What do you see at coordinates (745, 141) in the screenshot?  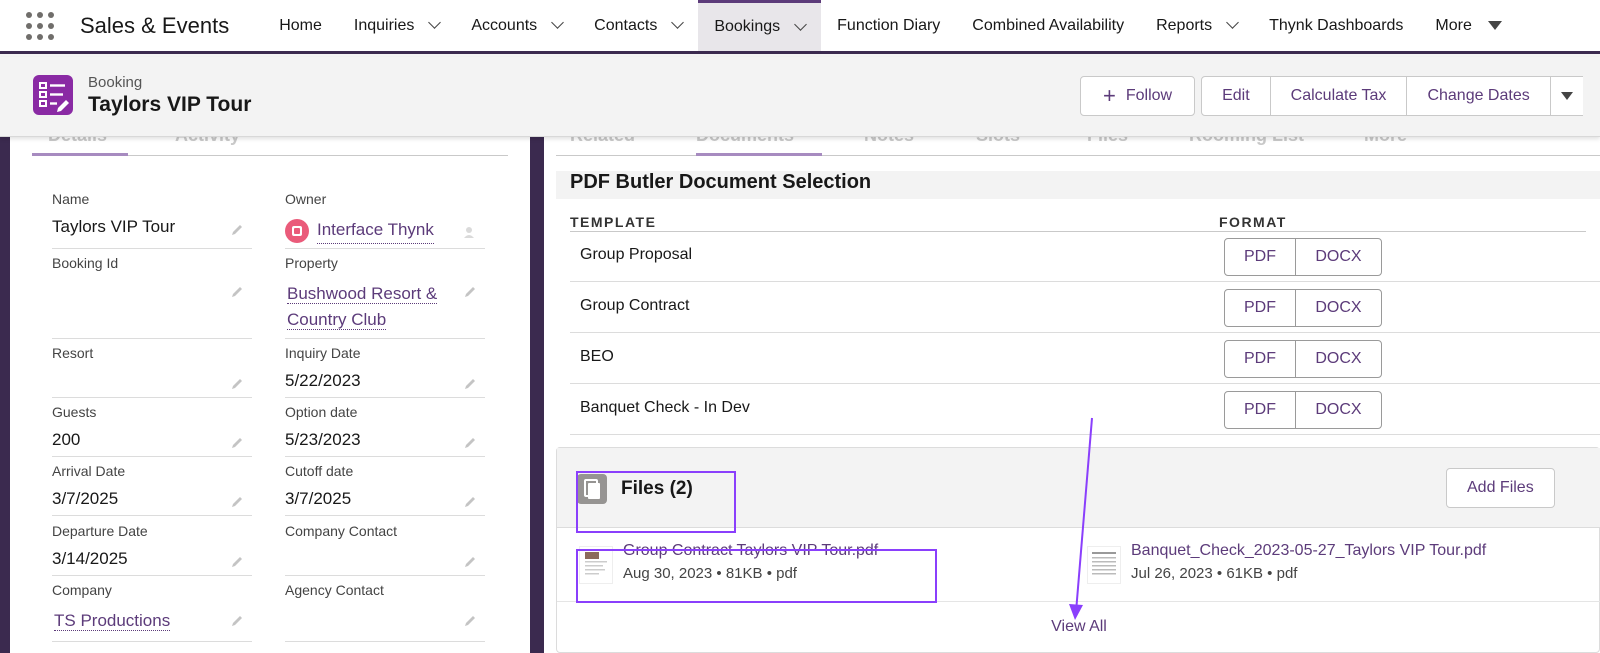 I see `tab-documents: Documents` at bounding box center [745, 141].